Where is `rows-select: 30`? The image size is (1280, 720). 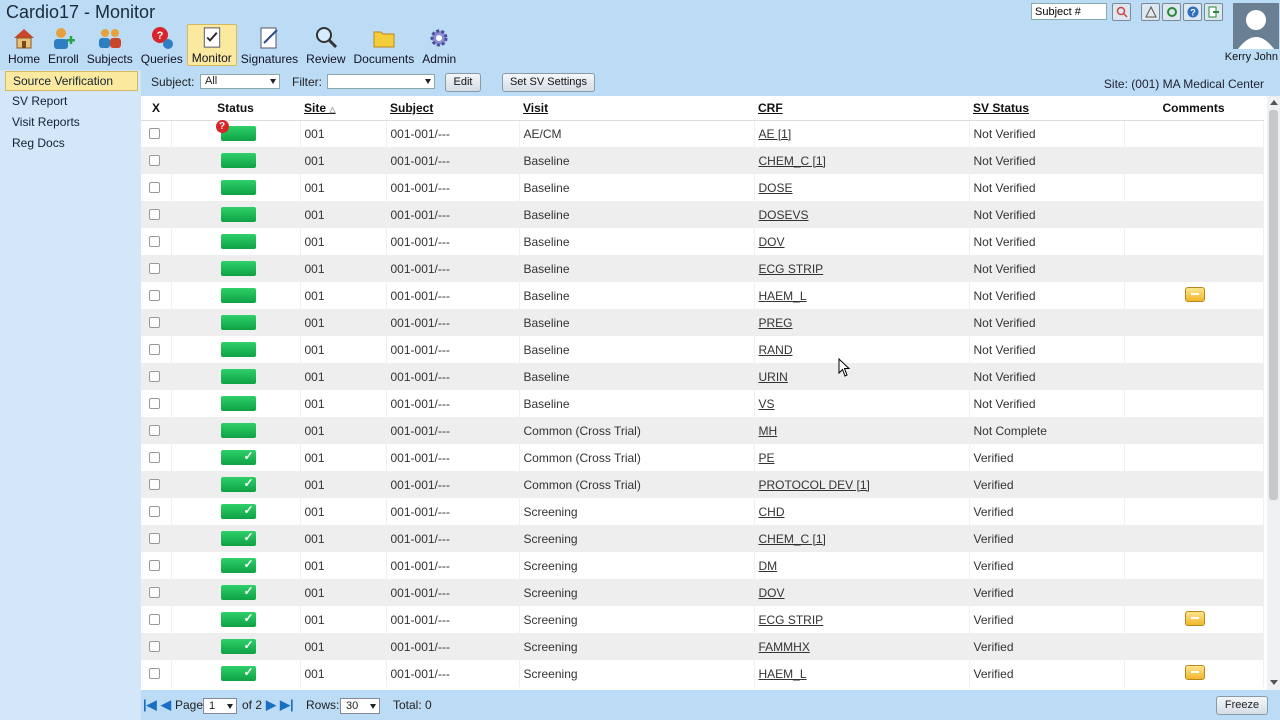
rows-select: 30 is located at coordinates (360, 706).